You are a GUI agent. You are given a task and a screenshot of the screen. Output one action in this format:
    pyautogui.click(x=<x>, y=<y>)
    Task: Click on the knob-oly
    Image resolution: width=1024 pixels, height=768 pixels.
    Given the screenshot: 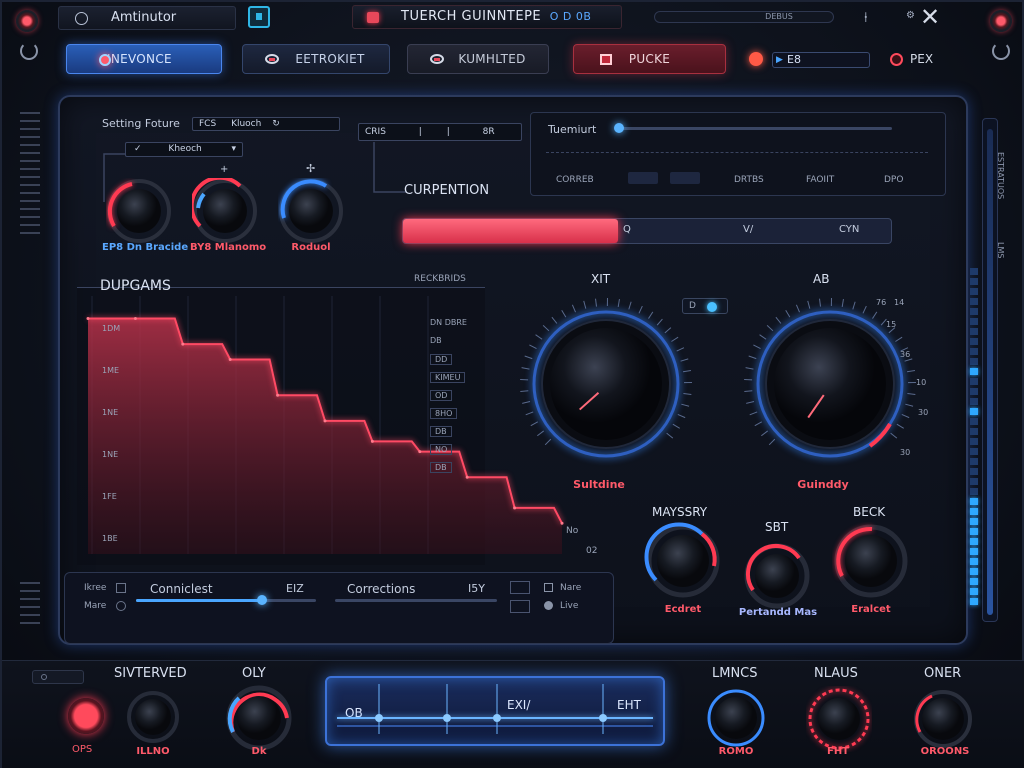 What is the action you would take?
    pyautogui.click(x=259, y=718)
    